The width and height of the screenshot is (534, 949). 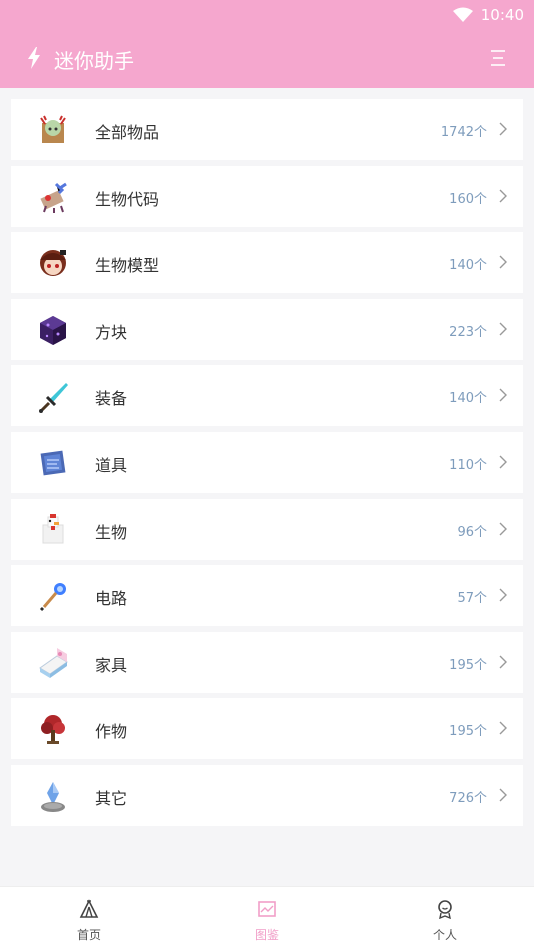 What do you see at coordinates (111, 731) in the screenshot?
I see `category-label: 作物` at bounding box center [111, 731].